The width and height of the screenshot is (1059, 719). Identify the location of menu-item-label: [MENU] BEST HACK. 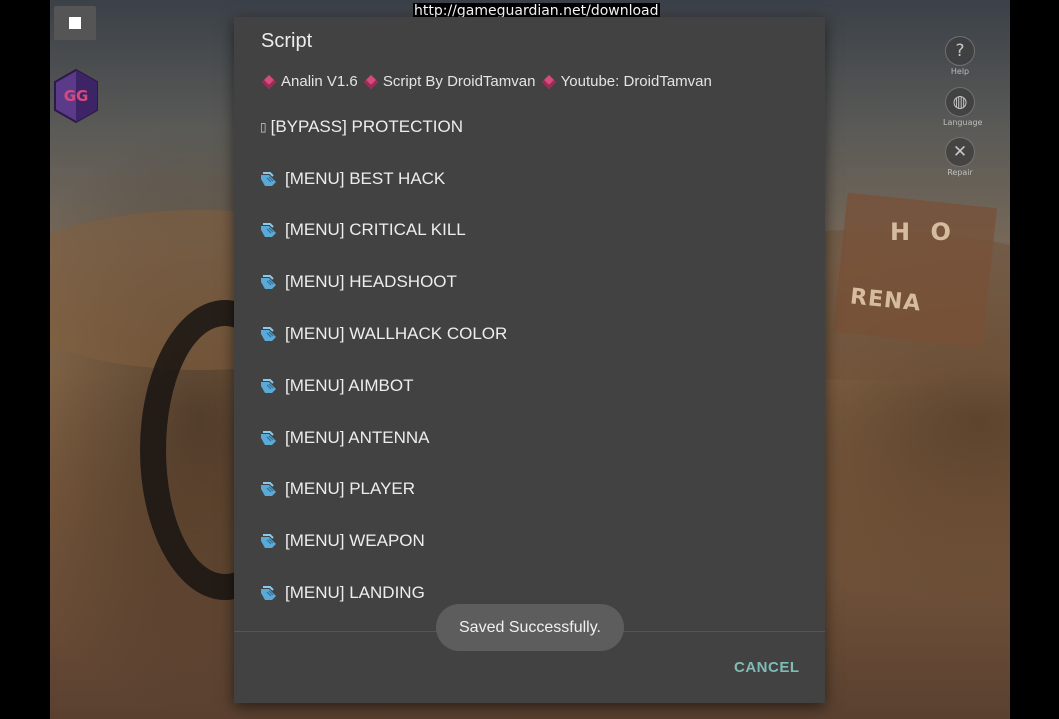
(365, 178).